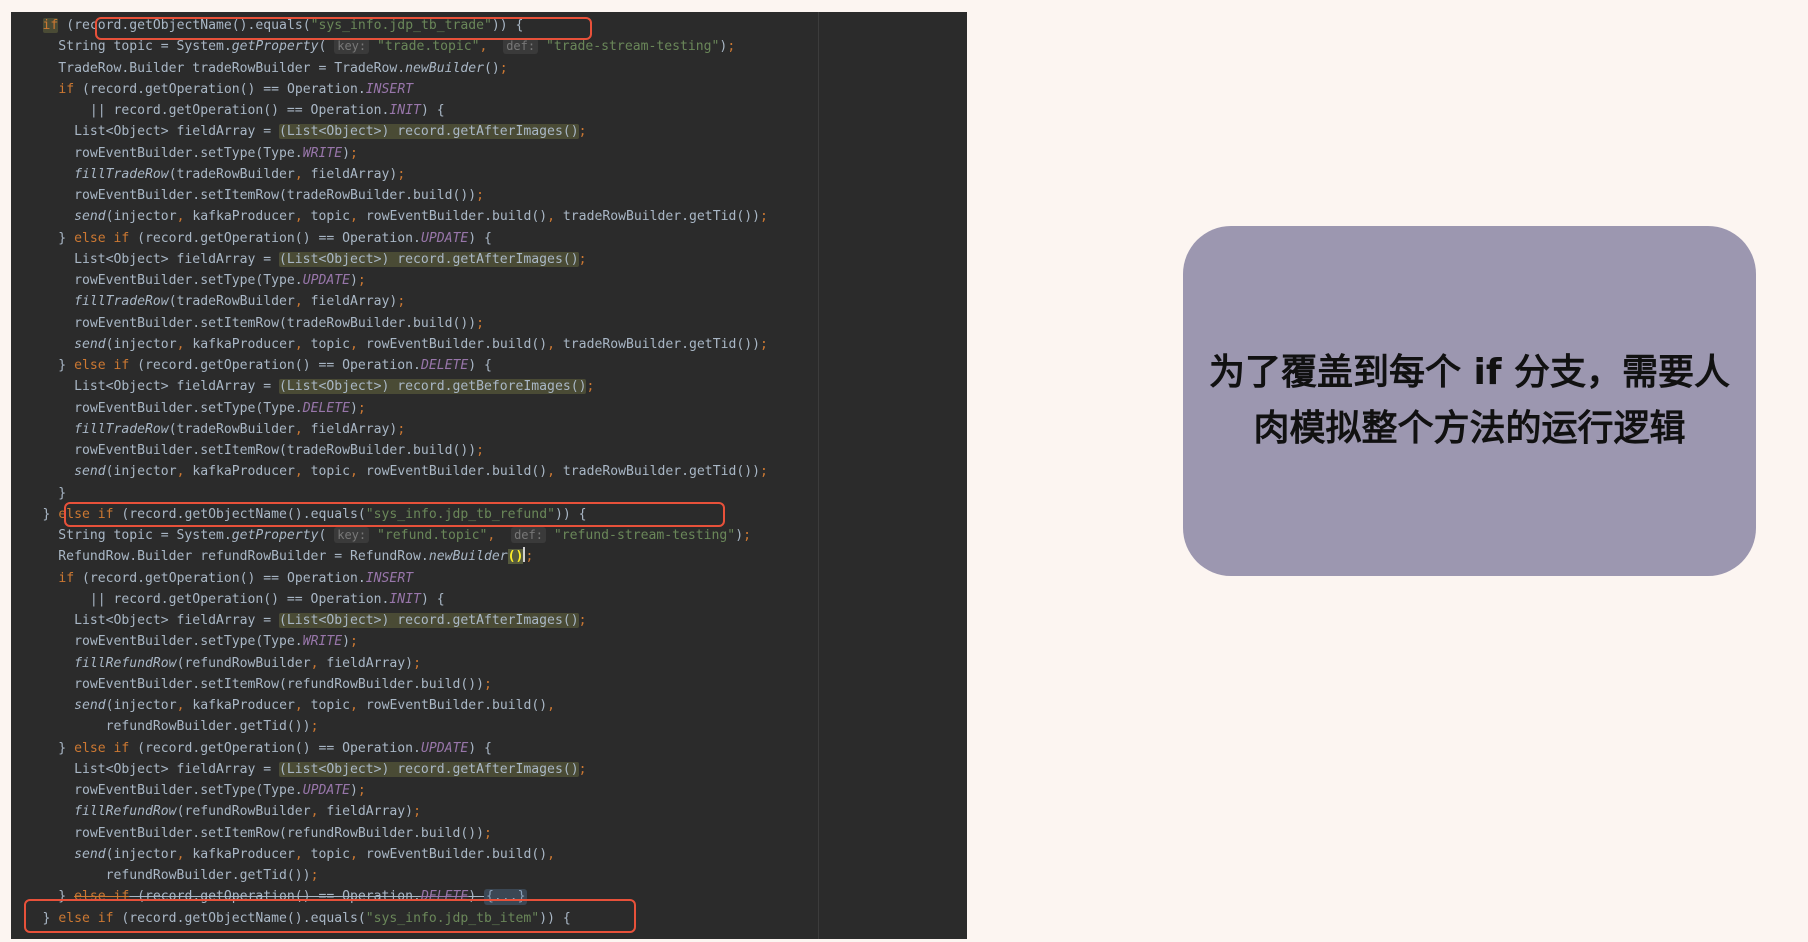 The image size is (1808, 942). What do you see at coordinates (570, 514) in the screenshot?
I see `code-token: )) {` at bounding box center [570, 514].